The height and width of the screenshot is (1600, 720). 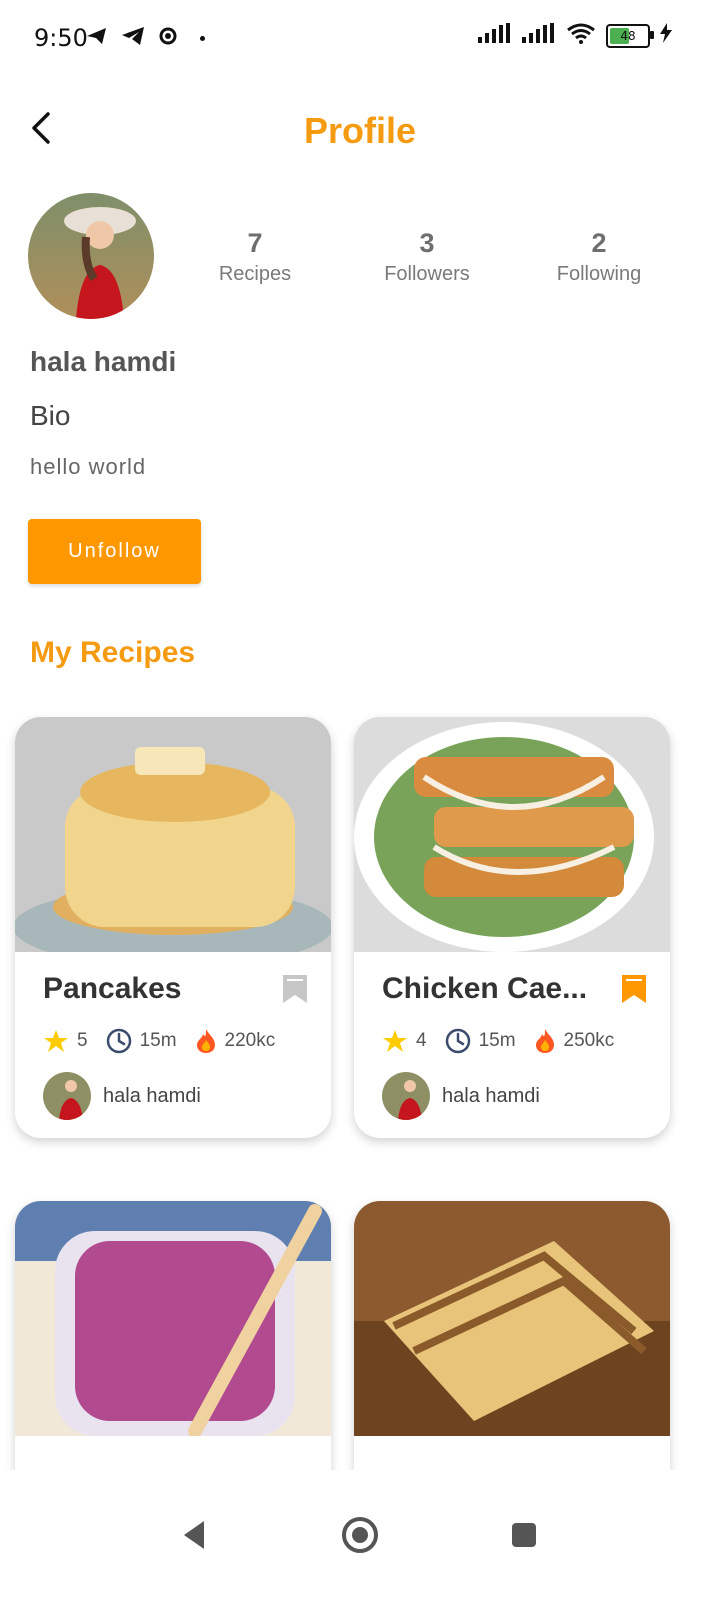 I want to click on recipe-card-body: Chicken Cae... 4 15m 250kc hala hamdi, so click(x=512, y=1045).